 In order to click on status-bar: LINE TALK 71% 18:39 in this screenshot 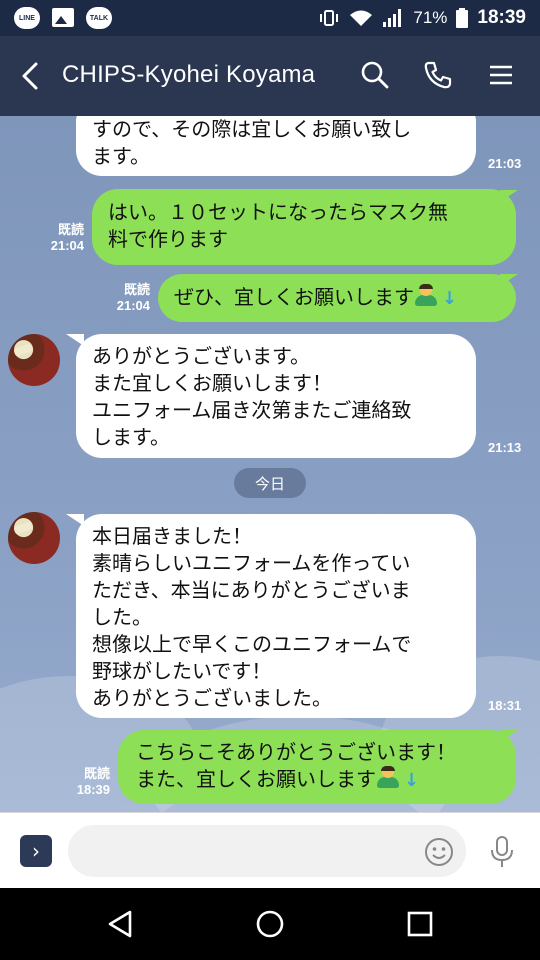, I will do `click(270, 18)`.